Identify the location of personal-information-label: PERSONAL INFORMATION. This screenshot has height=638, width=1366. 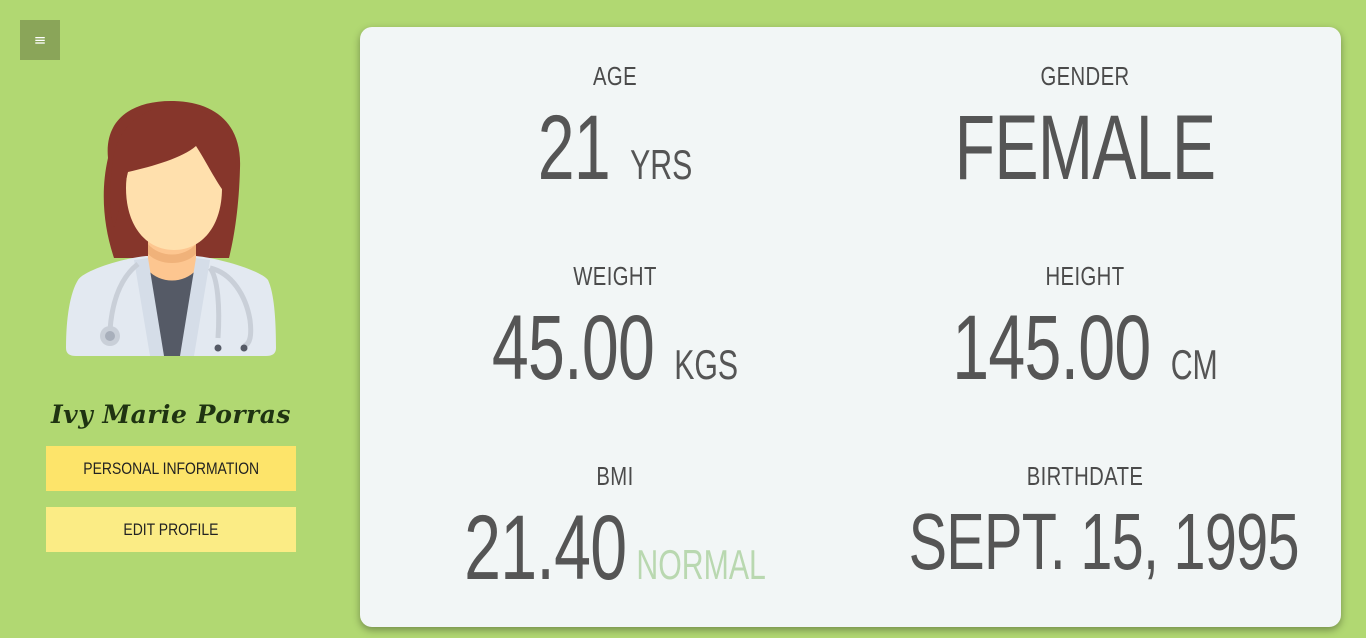
(171, 468).